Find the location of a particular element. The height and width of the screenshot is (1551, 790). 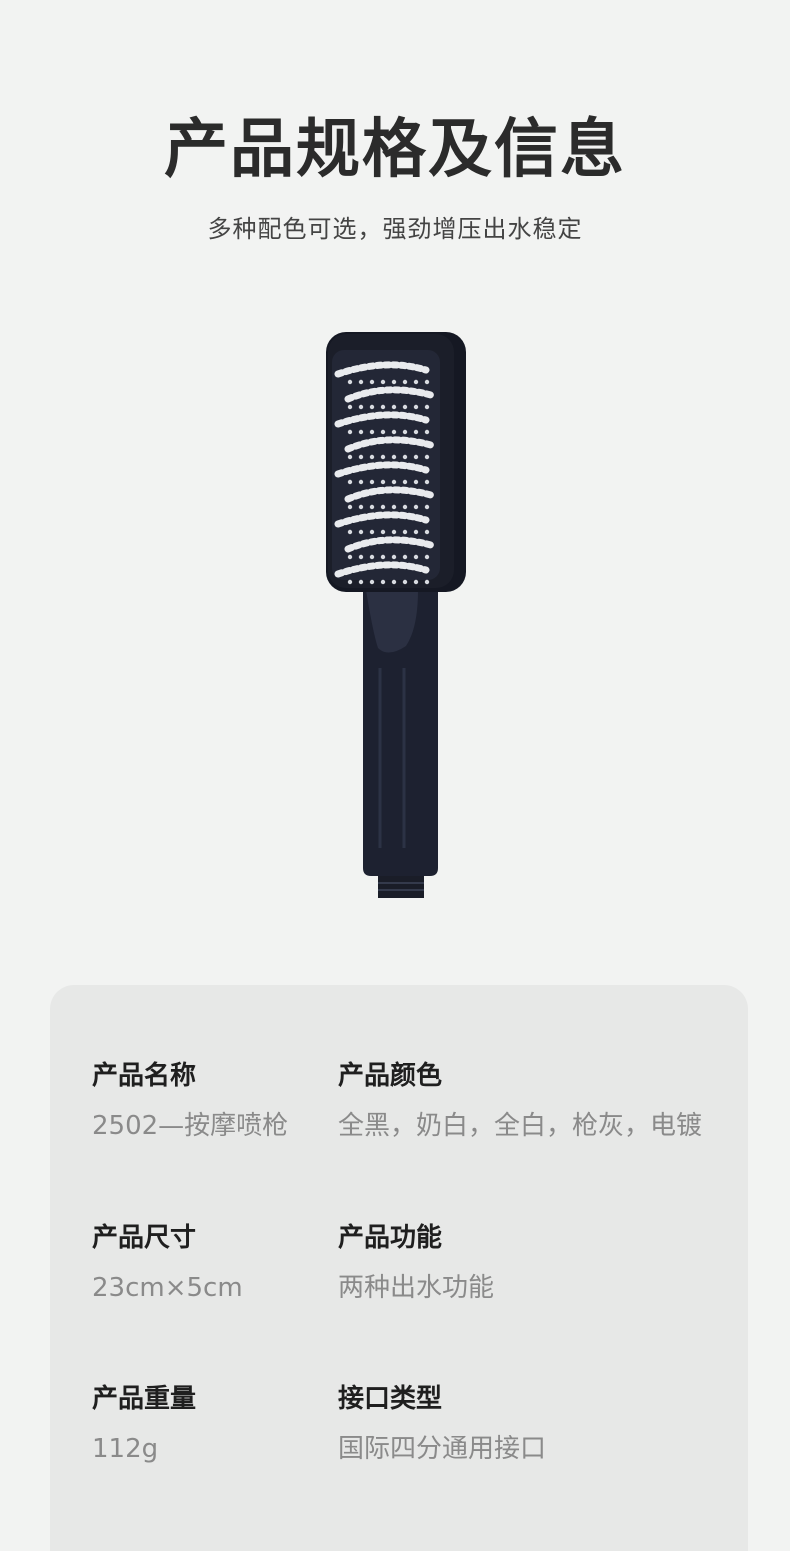

spec-value: 两种出水功能 is located at coordinates (416, 1288).